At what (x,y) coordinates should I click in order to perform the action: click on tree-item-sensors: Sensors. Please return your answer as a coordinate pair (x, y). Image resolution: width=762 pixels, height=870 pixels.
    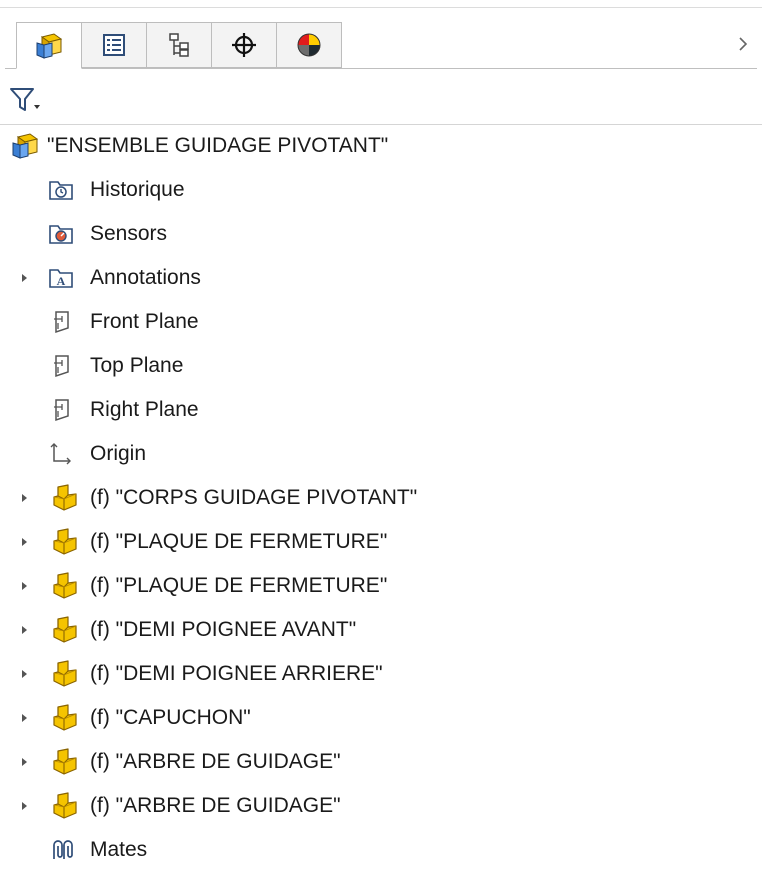
    Looking at the image, I should click on (381, 234).